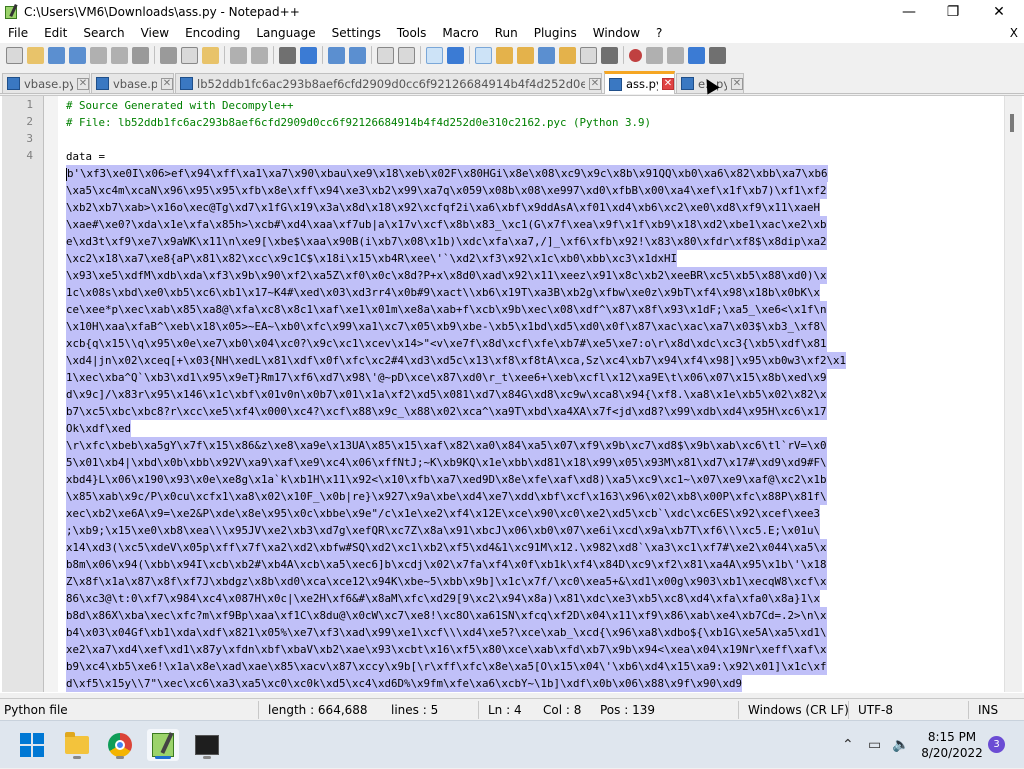 The height and width of the screenshot is (769, 1024). I want to click on network-icon: ▭, so click(874, 745).